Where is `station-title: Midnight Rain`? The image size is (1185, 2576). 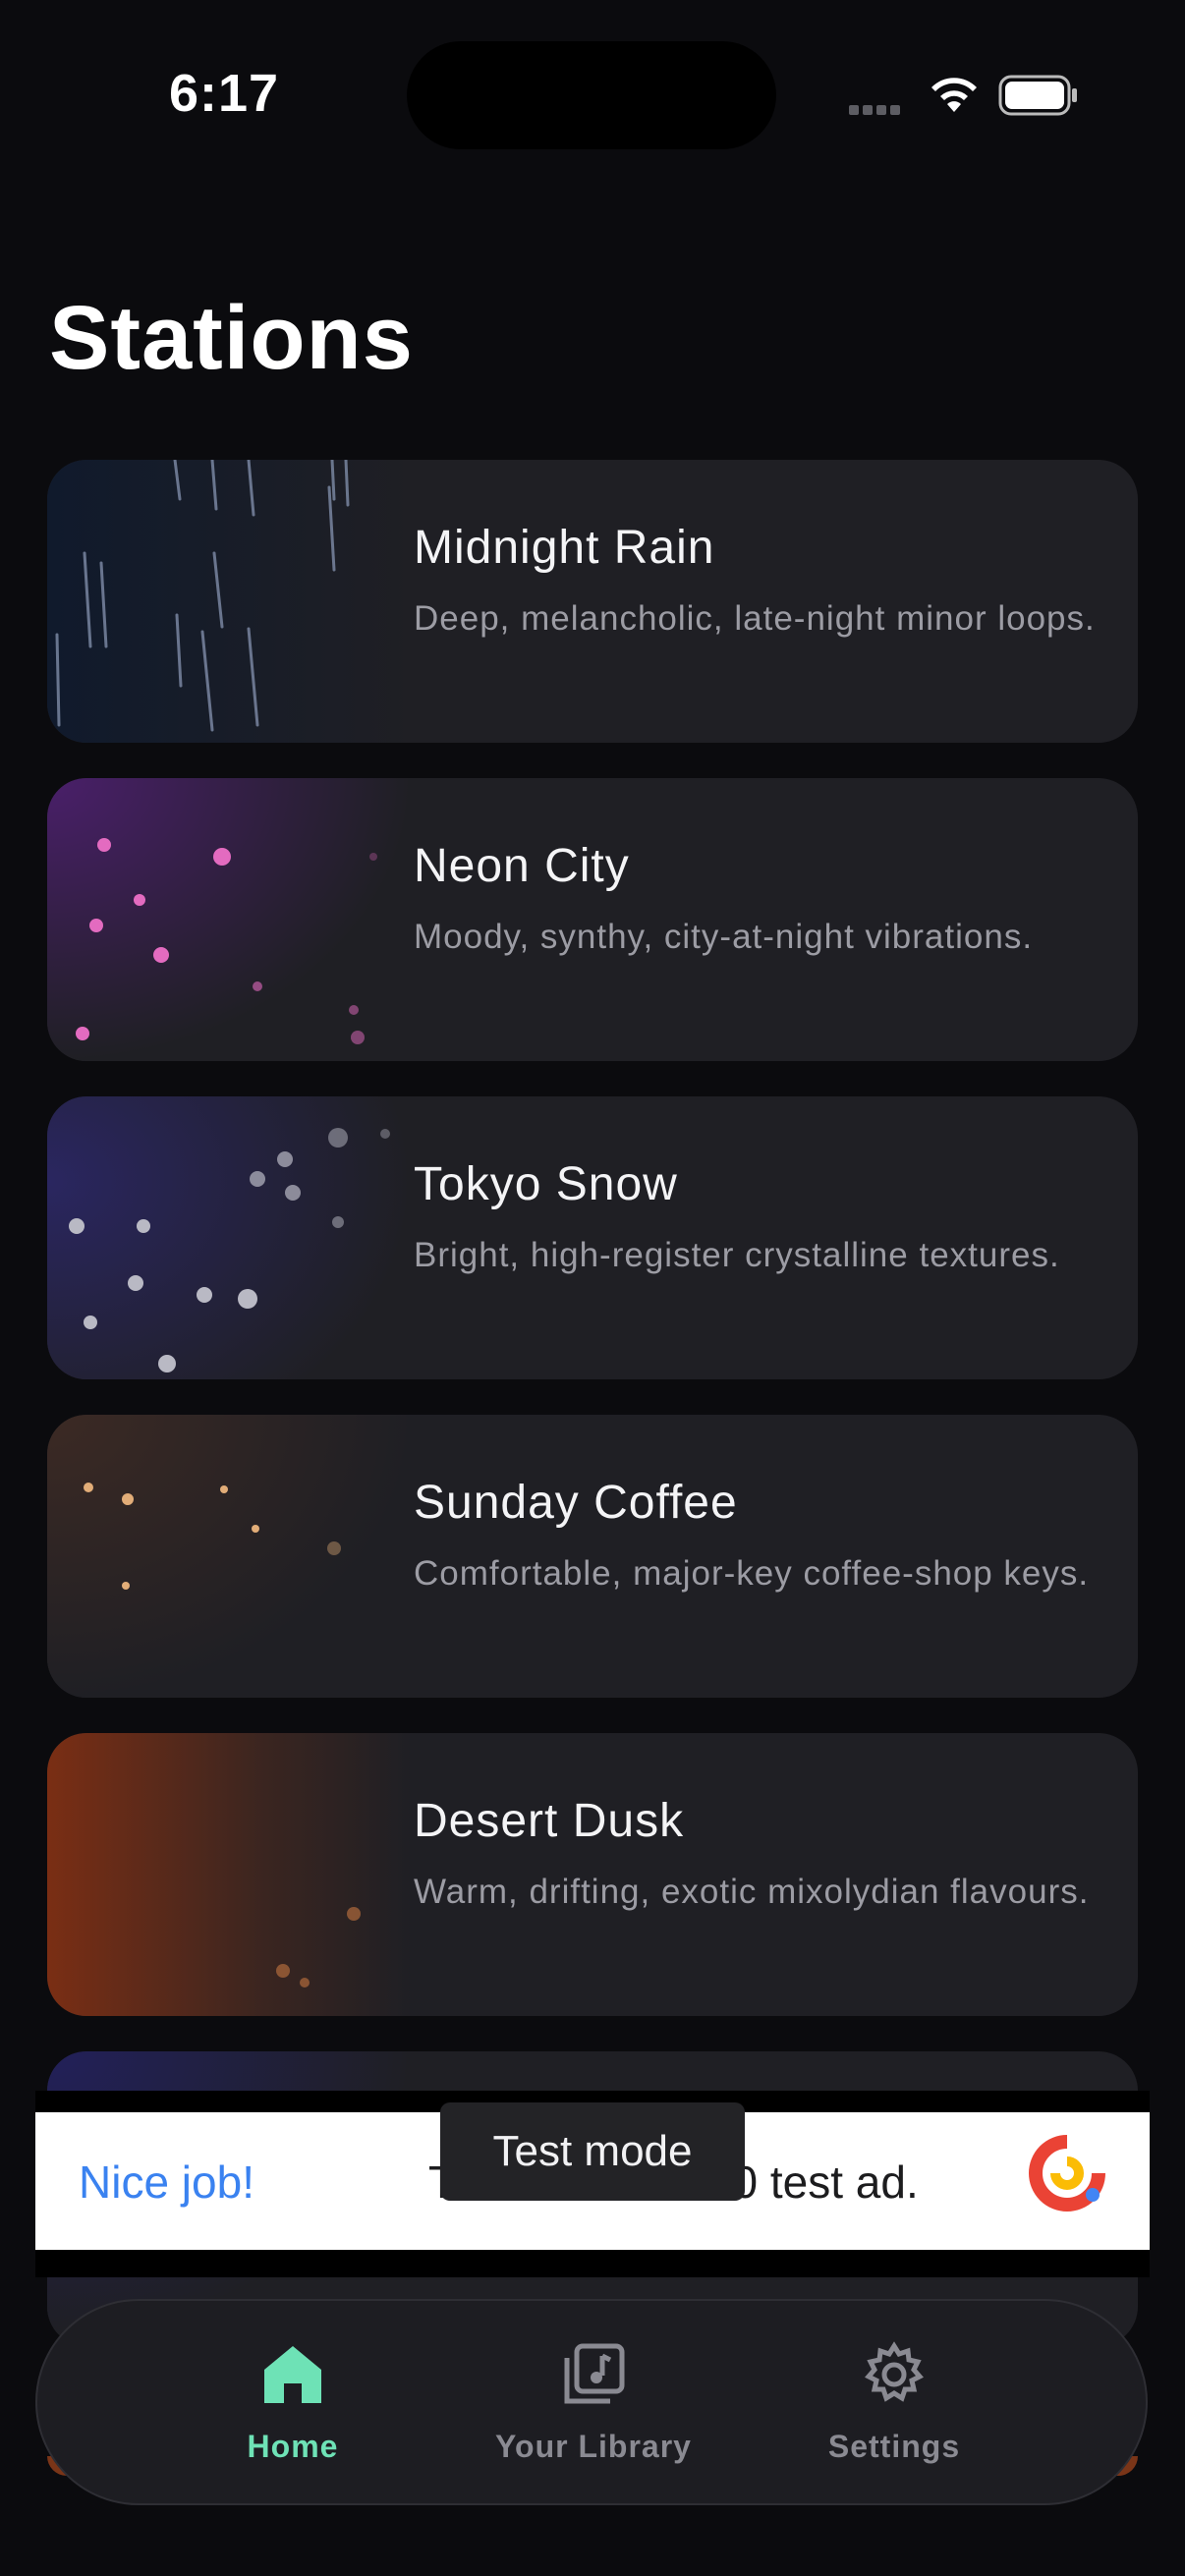
station-title: Midnight Rain is located at coordinates (565, 548).